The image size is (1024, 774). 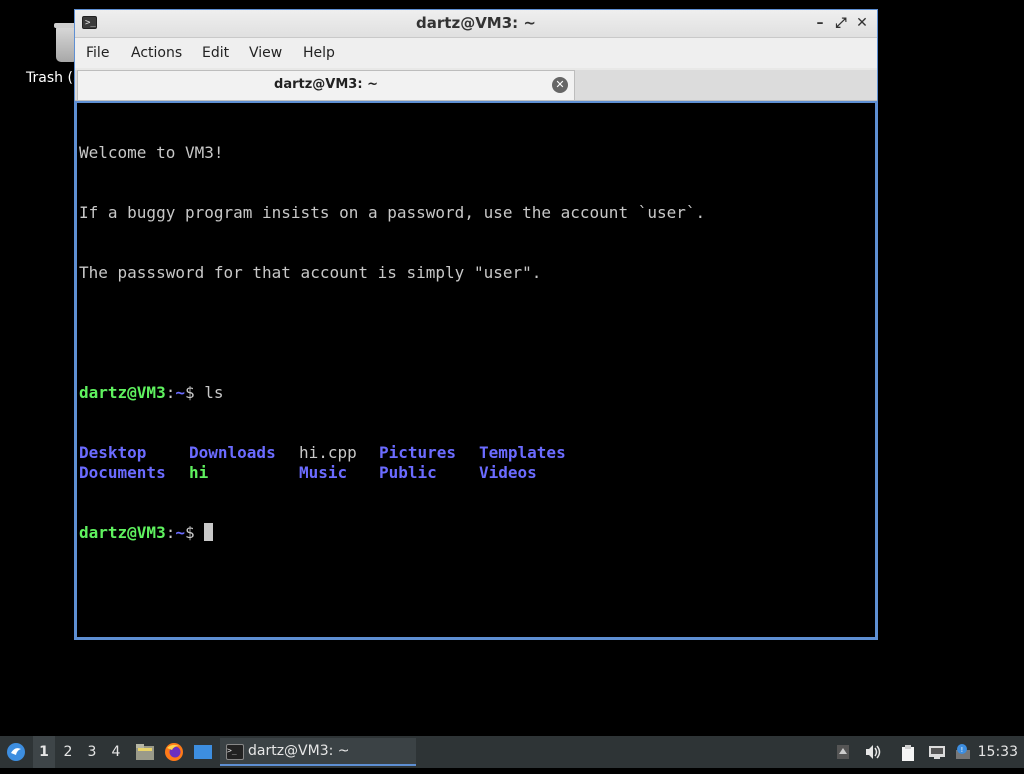 I want to click on show-desktop-launcher, so click(x=203, y=752).